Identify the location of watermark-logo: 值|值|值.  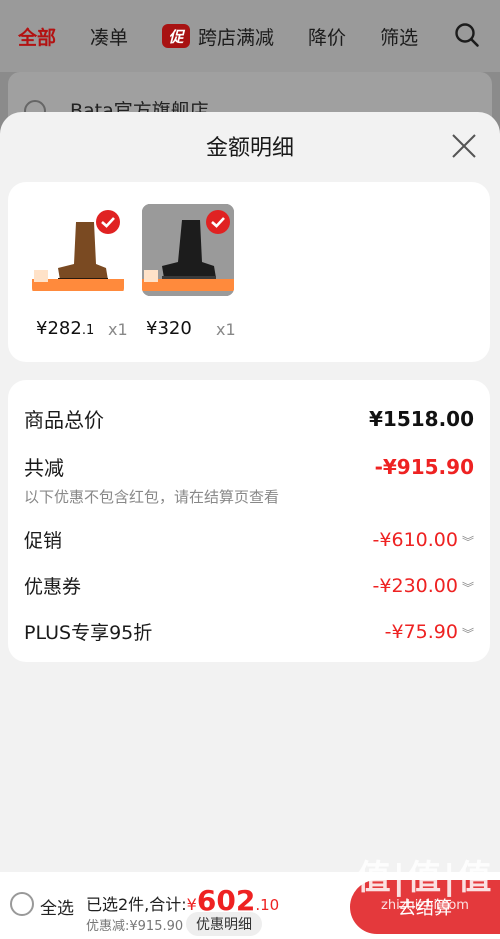
(425, 878).